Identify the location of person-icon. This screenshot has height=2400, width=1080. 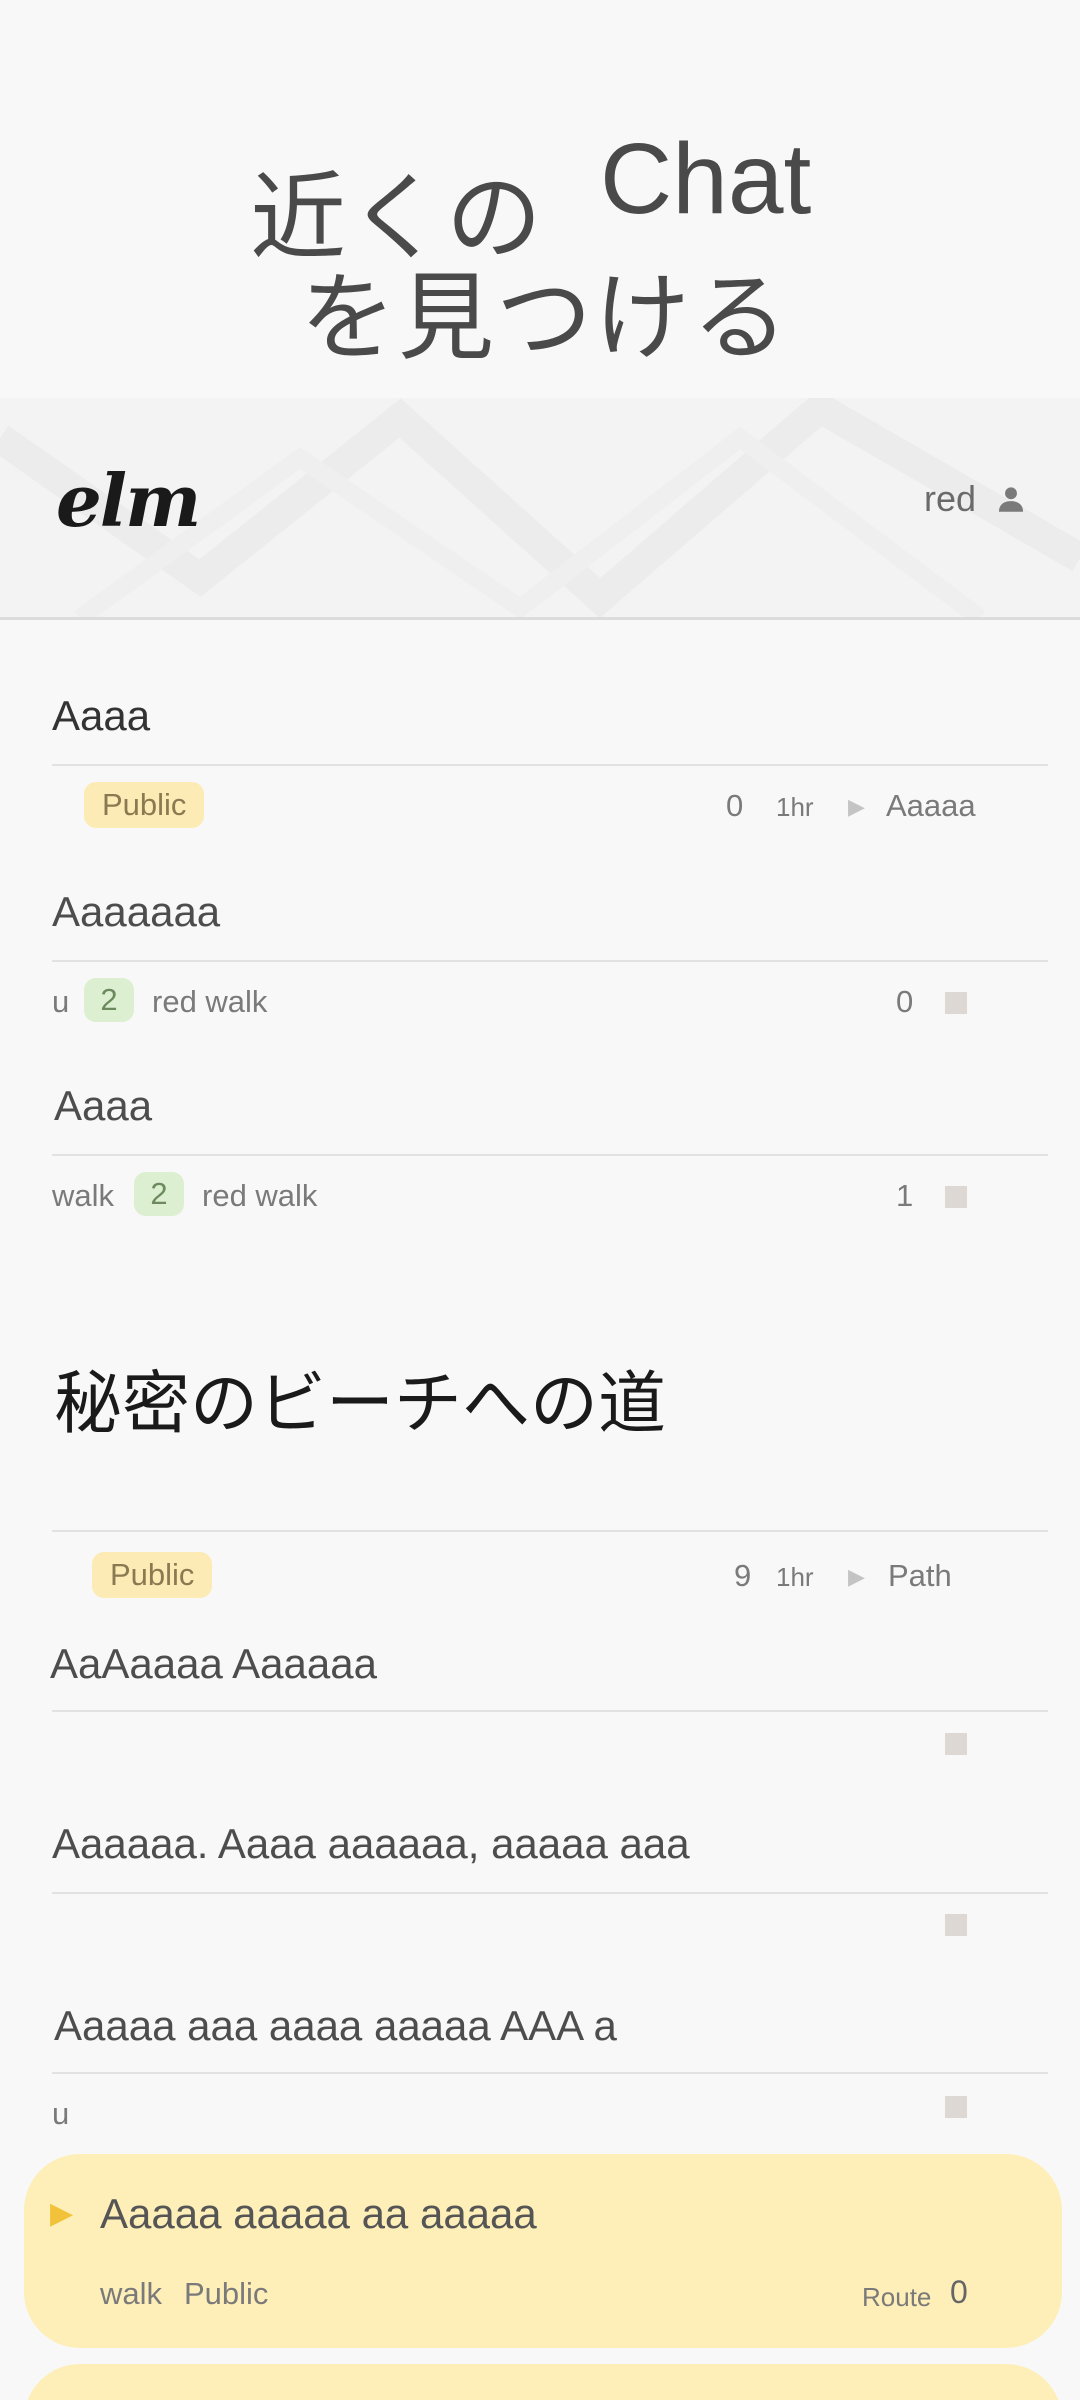
(1011, 499).